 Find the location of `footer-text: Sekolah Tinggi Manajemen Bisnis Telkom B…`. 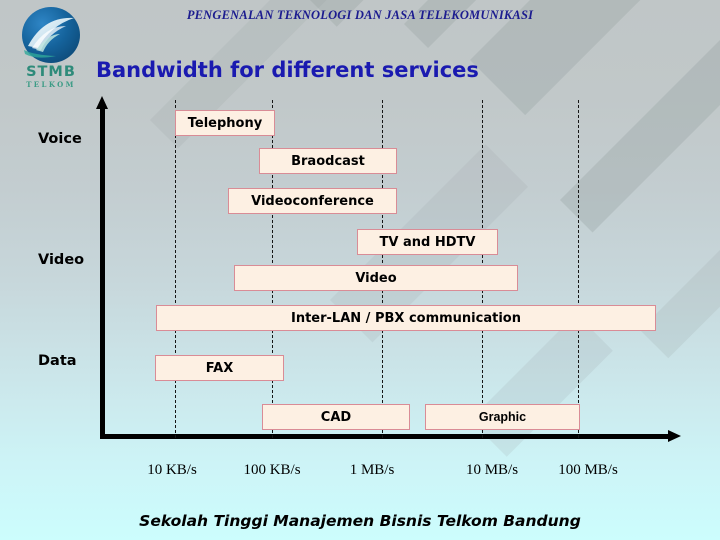

footer-text: Sekolah Tinggi Manajemen Bisnis Telkom B… is located at coordinates (360, 521).